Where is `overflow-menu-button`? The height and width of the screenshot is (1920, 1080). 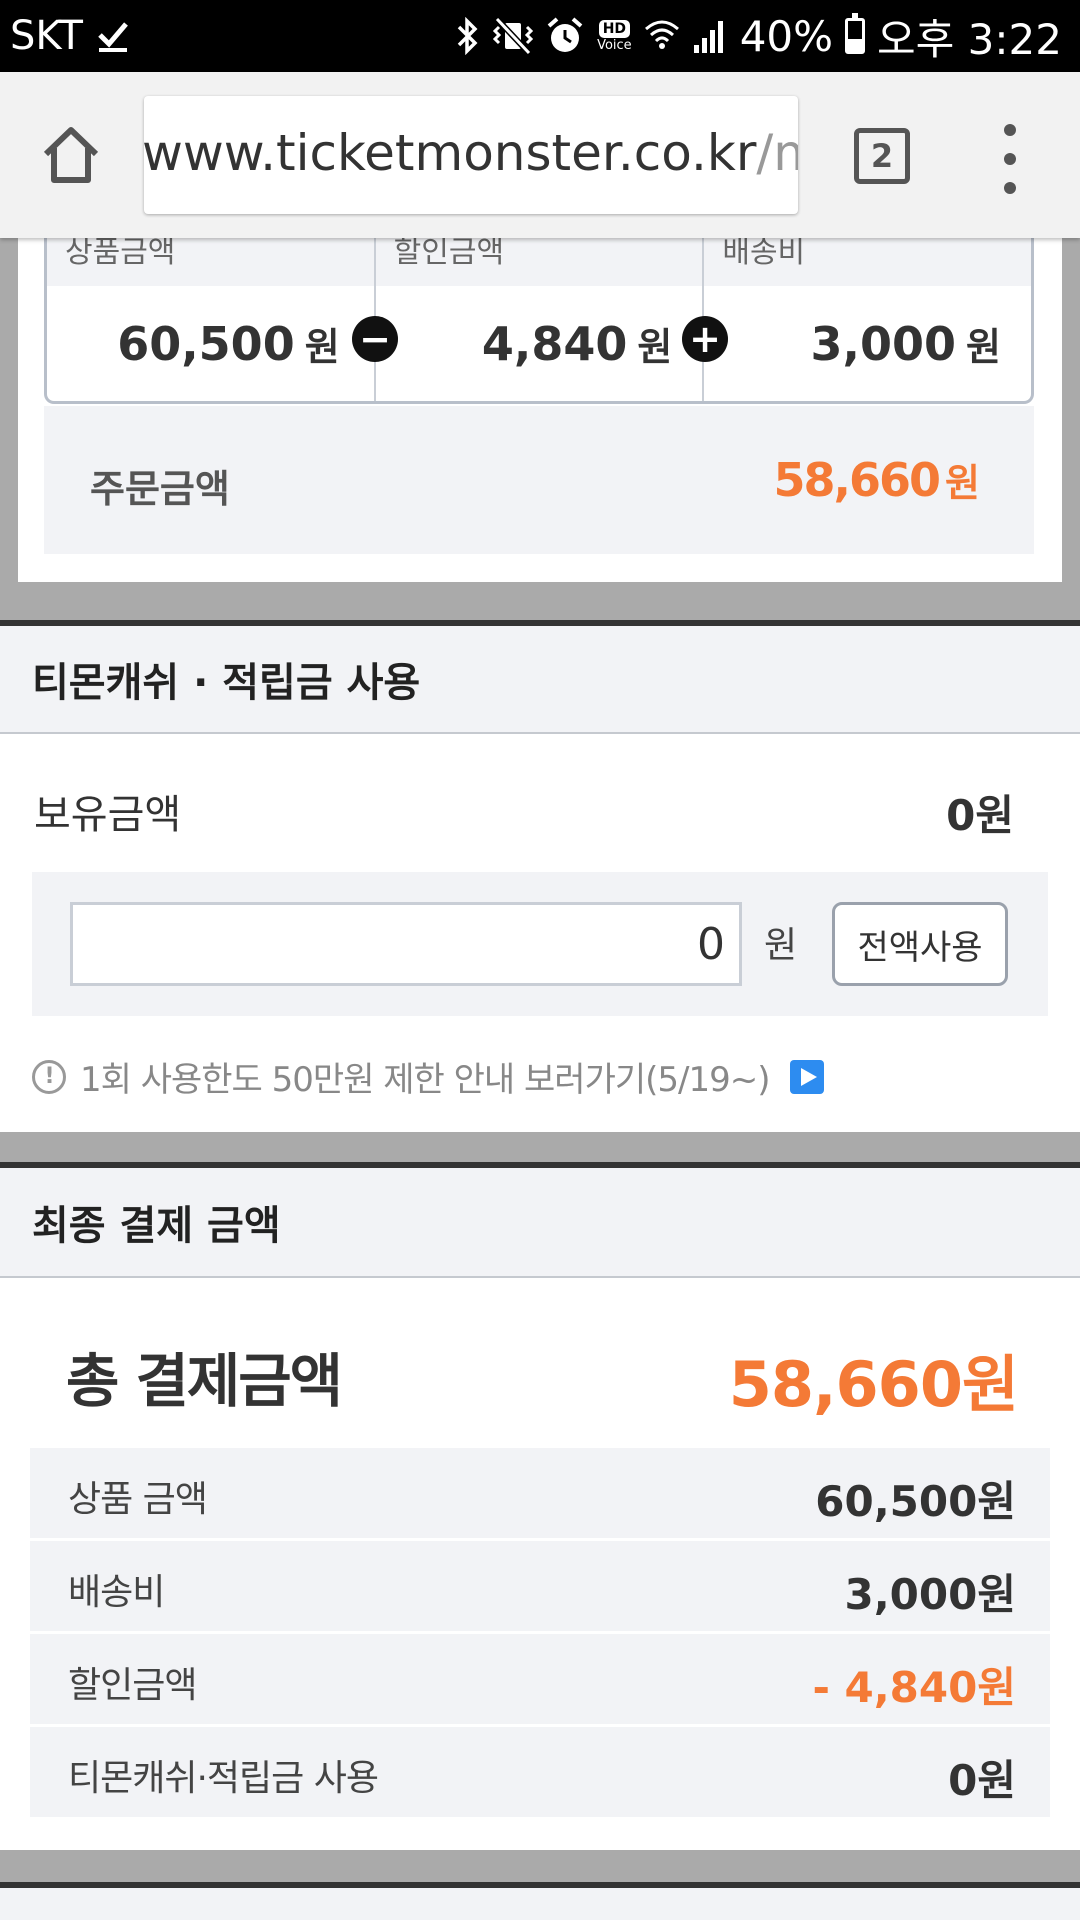
overflow-menu-button is located at coordinates (1010, 159).